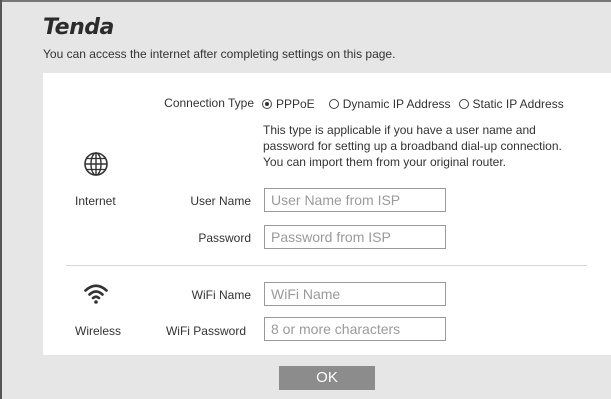 The image size is (611, 399). What do you see at coordinates (95, 201) in the screenshot?
I see `internet-section-label: Internet` at bounding box center [95, 201].